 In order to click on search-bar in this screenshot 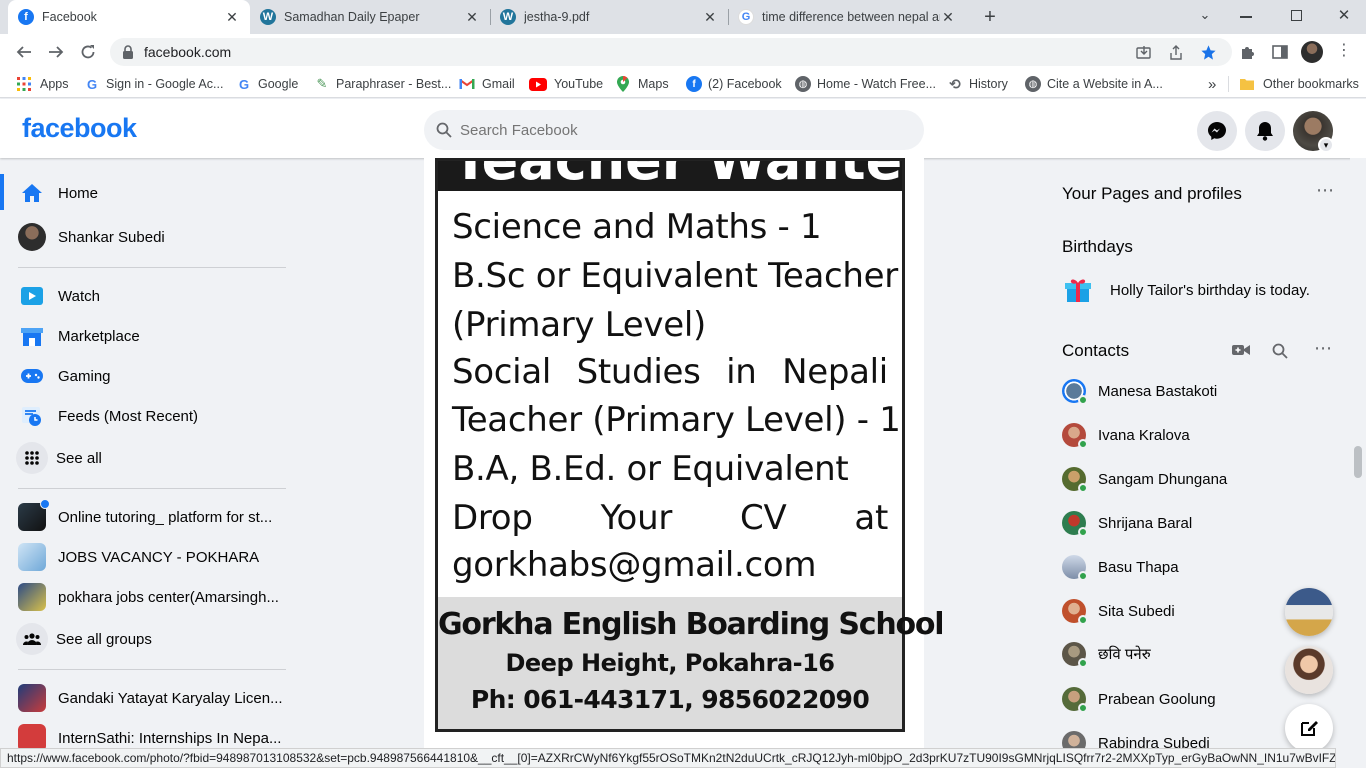, I will do `click(674, 130)`.